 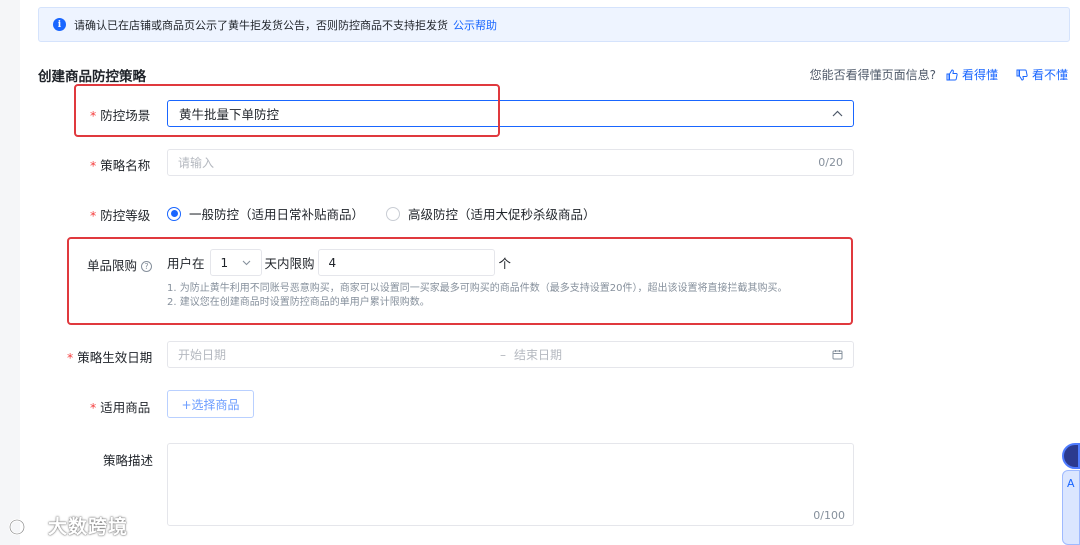 What do you see at coordinates (1071, 483) in the screenshot?
I see `assistant-letter: A` at bounding box center [1071, 483].